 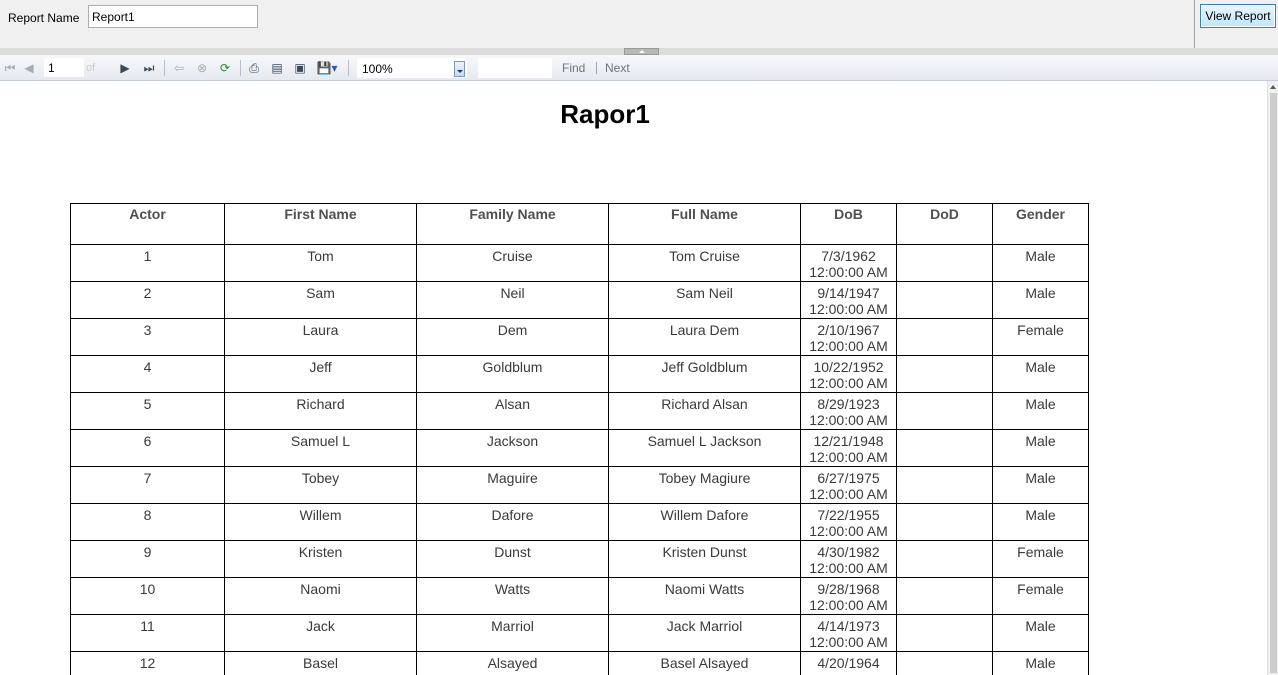 I want to click on first-name-cell: Sam, so click(x=320, y=300).